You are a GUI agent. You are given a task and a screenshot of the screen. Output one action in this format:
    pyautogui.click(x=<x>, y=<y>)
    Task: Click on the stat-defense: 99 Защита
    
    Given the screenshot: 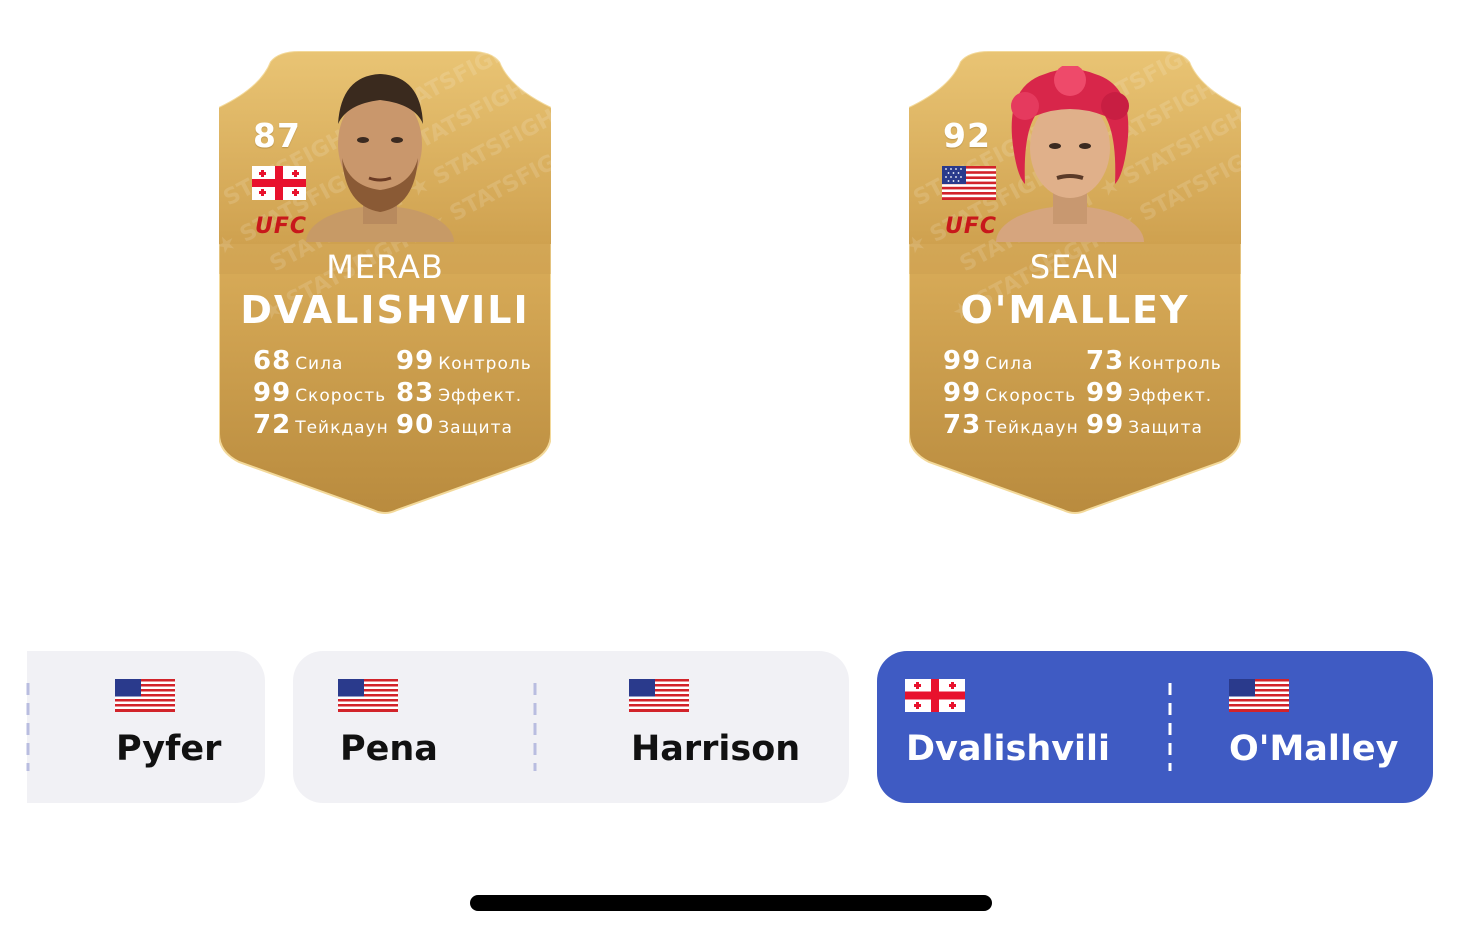 What is the action you would take?
    pyautogui.click(x=1144, y=425)
    